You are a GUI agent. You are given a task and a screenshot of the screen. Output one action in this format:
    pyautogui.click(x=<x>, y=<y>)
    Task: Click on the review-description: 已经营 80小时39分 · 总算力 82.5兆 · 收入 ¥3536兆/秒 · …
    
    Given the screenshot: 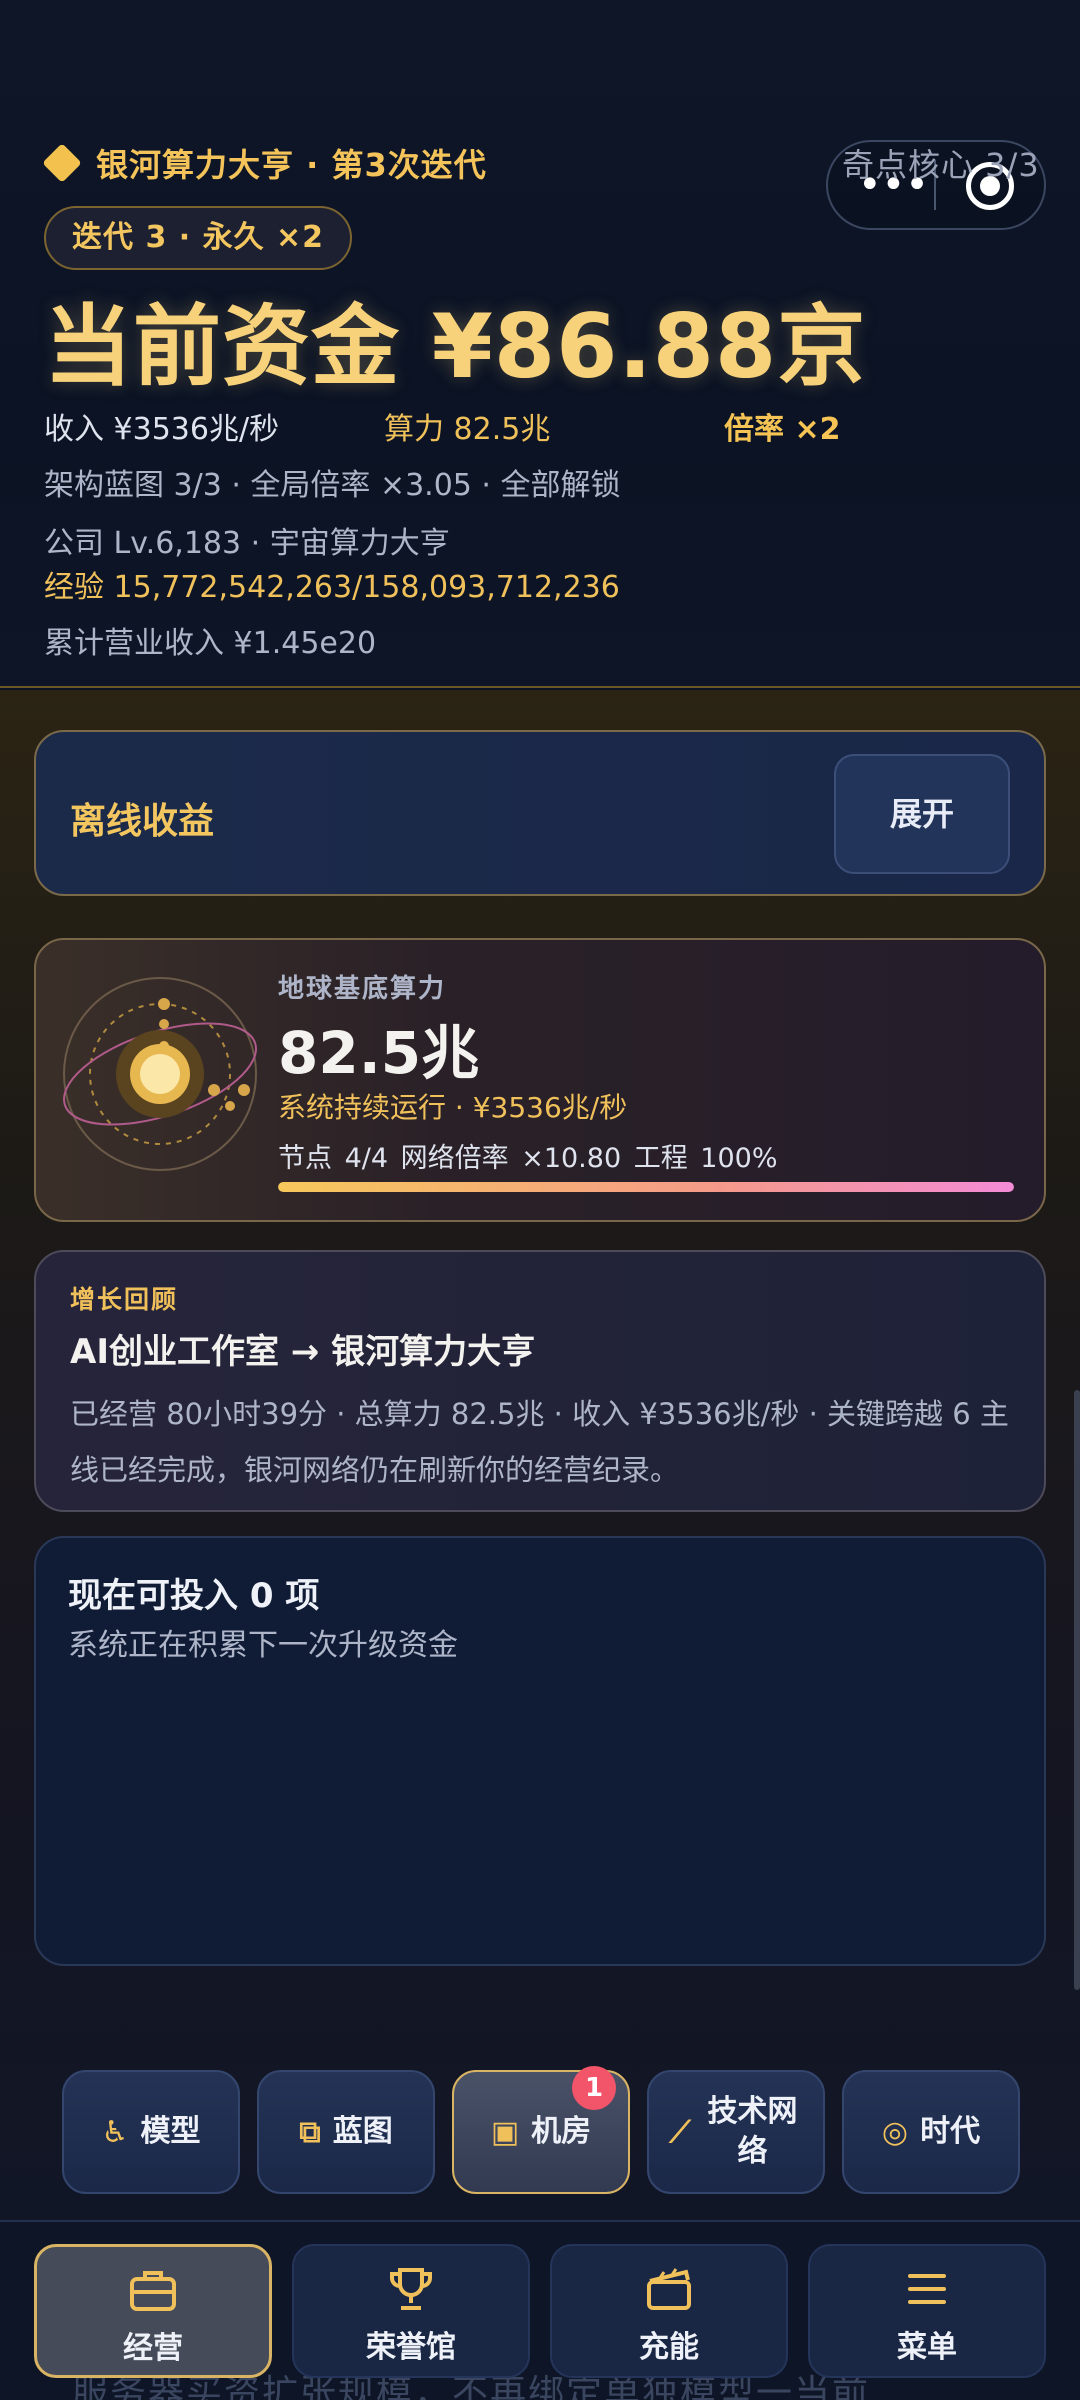 What is the action you would take?
    pyautogui.click(x=539, y=1442)
    